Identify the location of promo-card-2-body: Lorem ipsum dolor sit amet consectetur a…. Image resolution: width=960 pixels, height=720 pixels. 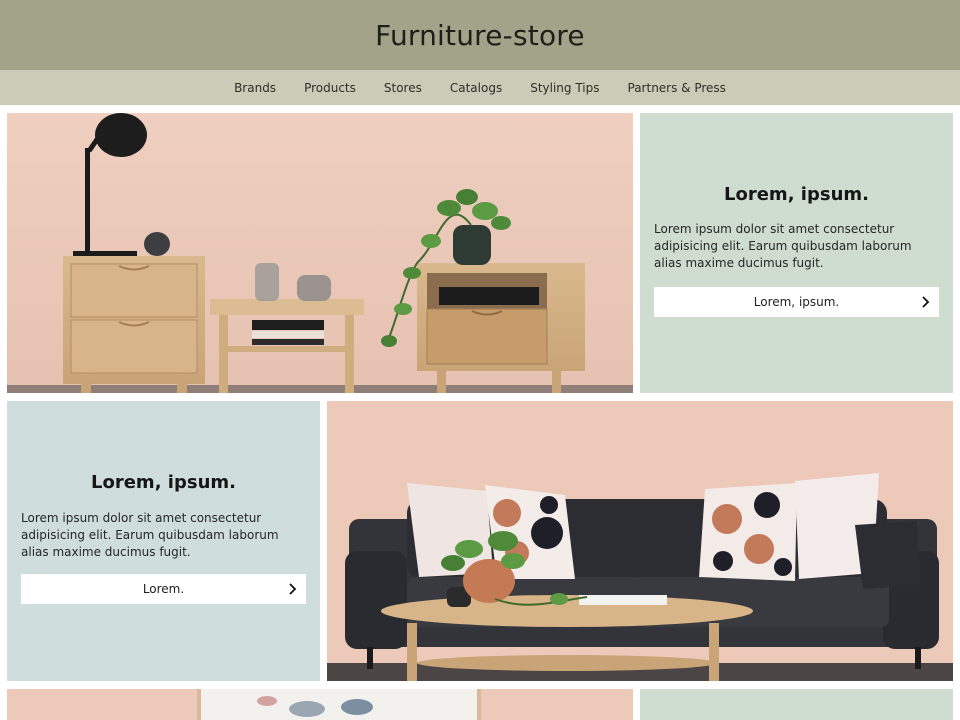
(150, 535).